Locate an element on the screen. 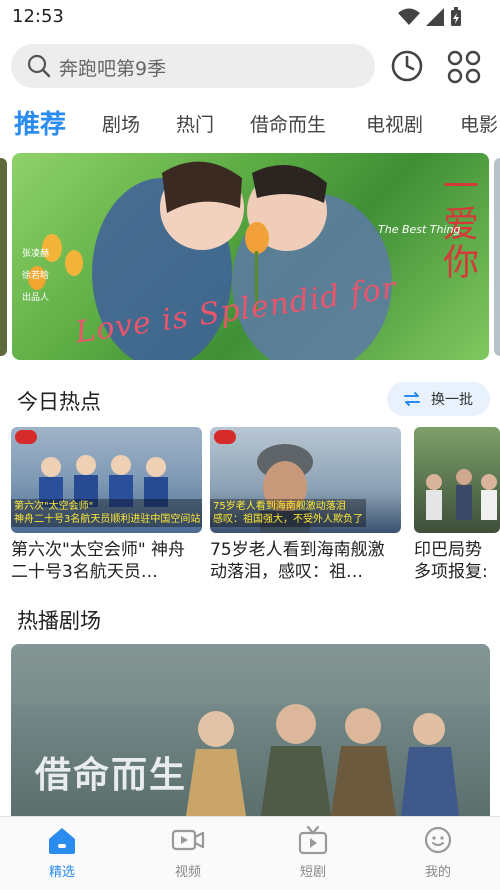 The width and height of the screenshot is (500, 890). tab-tv-series: 电视剧 is located at coordinates (394, 123).